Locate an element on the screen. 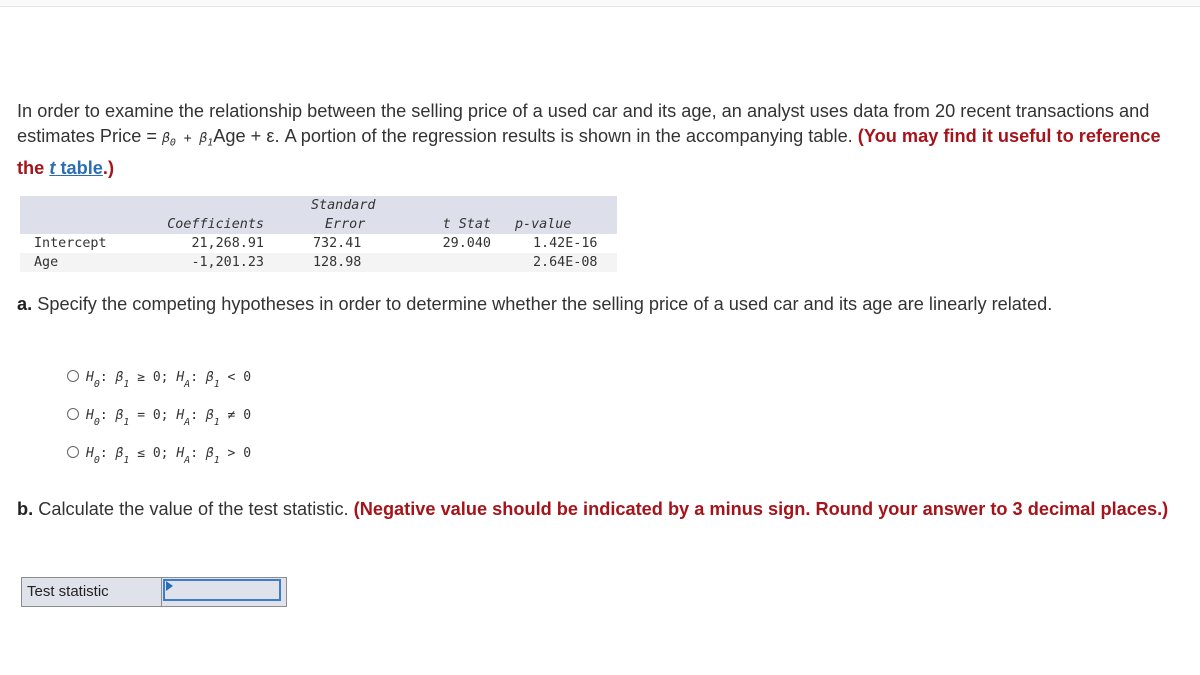 The width and height of the screenshot is (1200, 675). p-value-cell: 1.42E-16 is located at coordinates (565, 243).